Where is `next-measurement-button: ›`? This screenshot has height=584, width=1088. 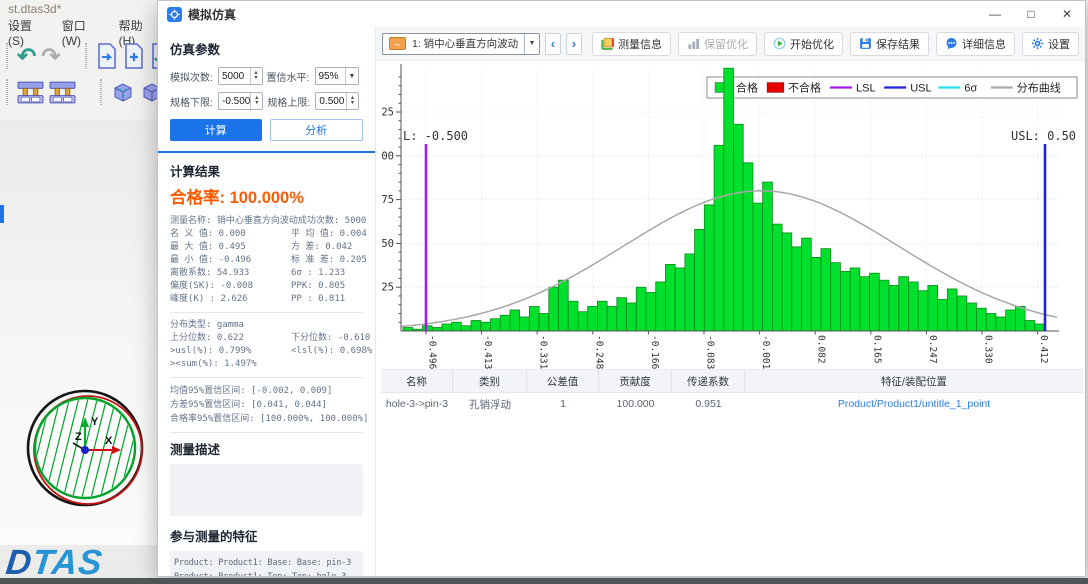
next-measurement-button: › is located at coordinates (573, 43).